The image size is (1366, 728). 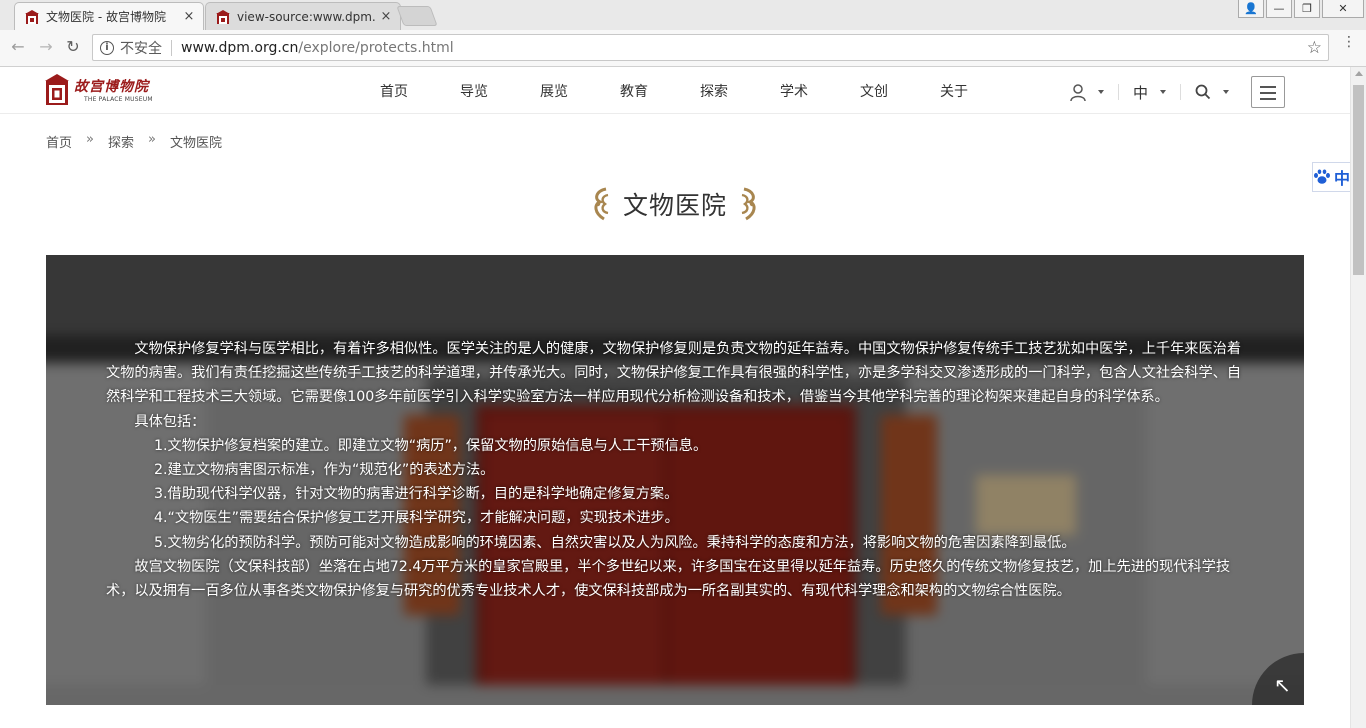 I want to click on forward-arrow-icon: →, so click(x=46, y=46).